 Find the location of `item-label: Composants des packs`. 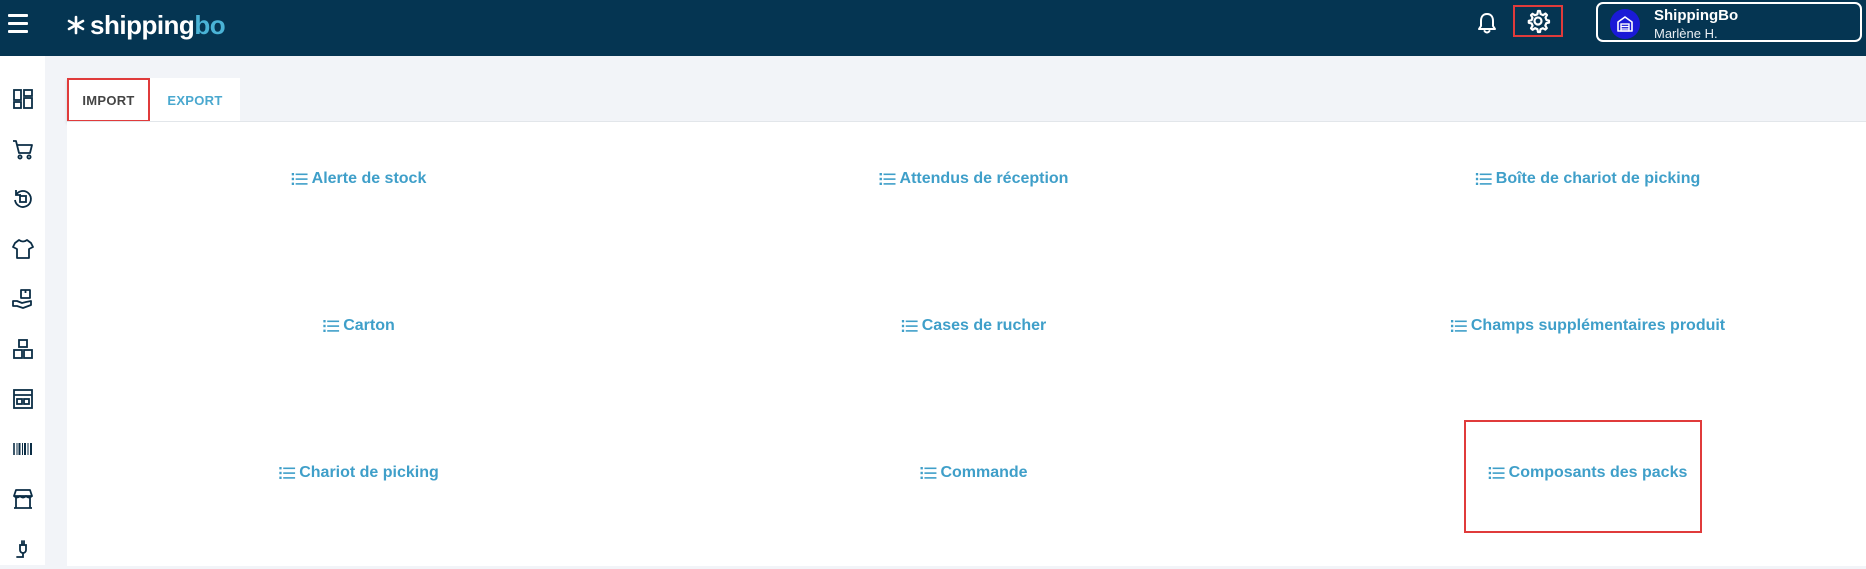

item-label: Composants des packs is located at coordinates (1598, 472).